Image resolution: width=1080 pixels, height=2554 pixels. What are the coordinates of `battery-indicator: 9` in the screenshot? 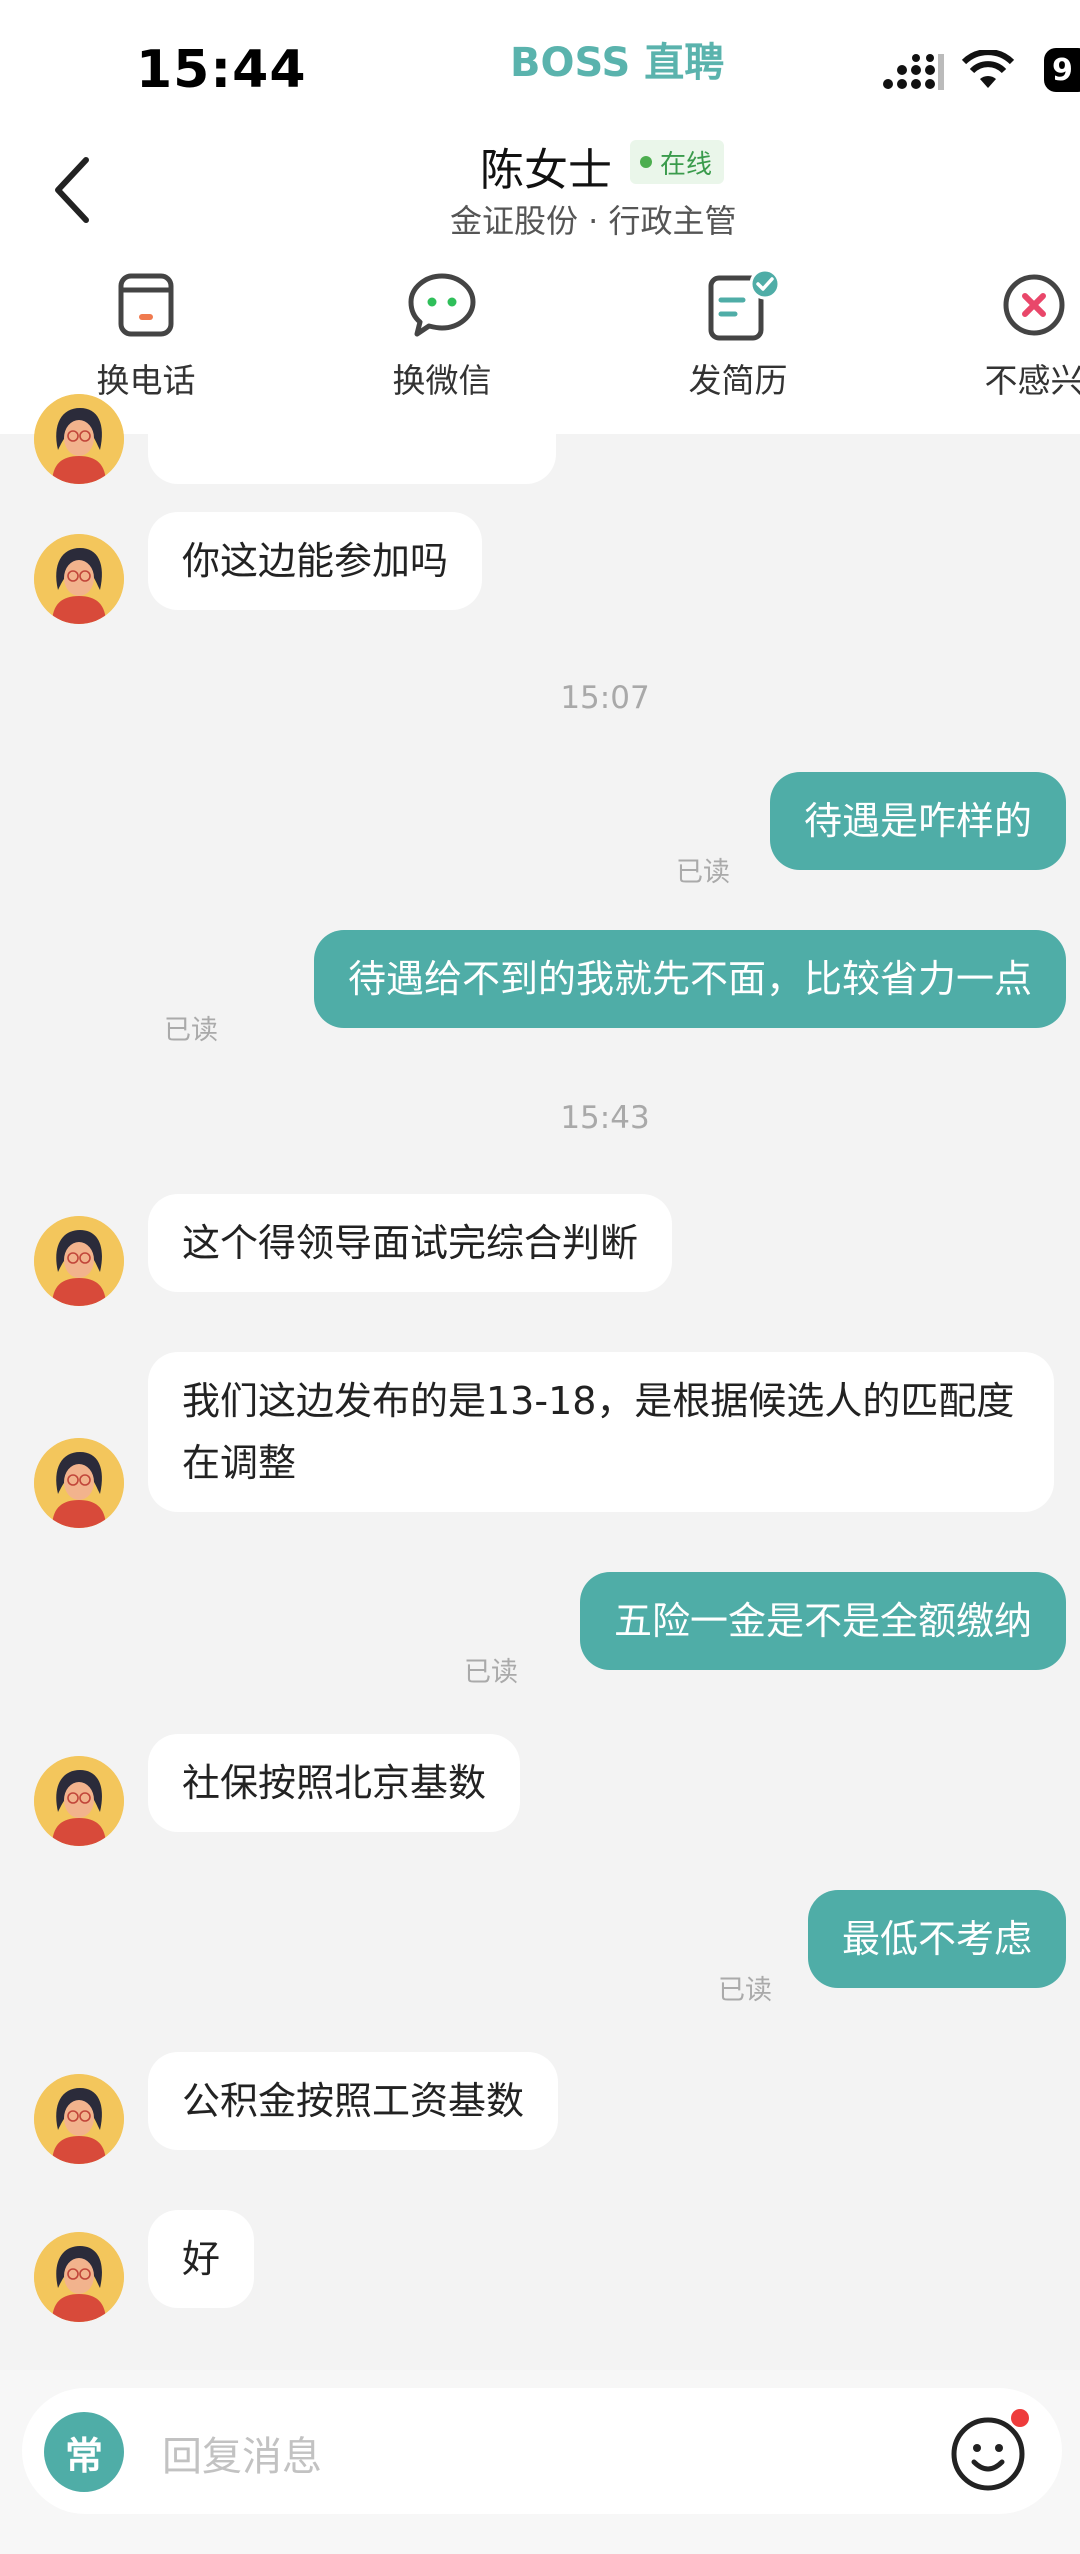 It's located at (1062, 70).